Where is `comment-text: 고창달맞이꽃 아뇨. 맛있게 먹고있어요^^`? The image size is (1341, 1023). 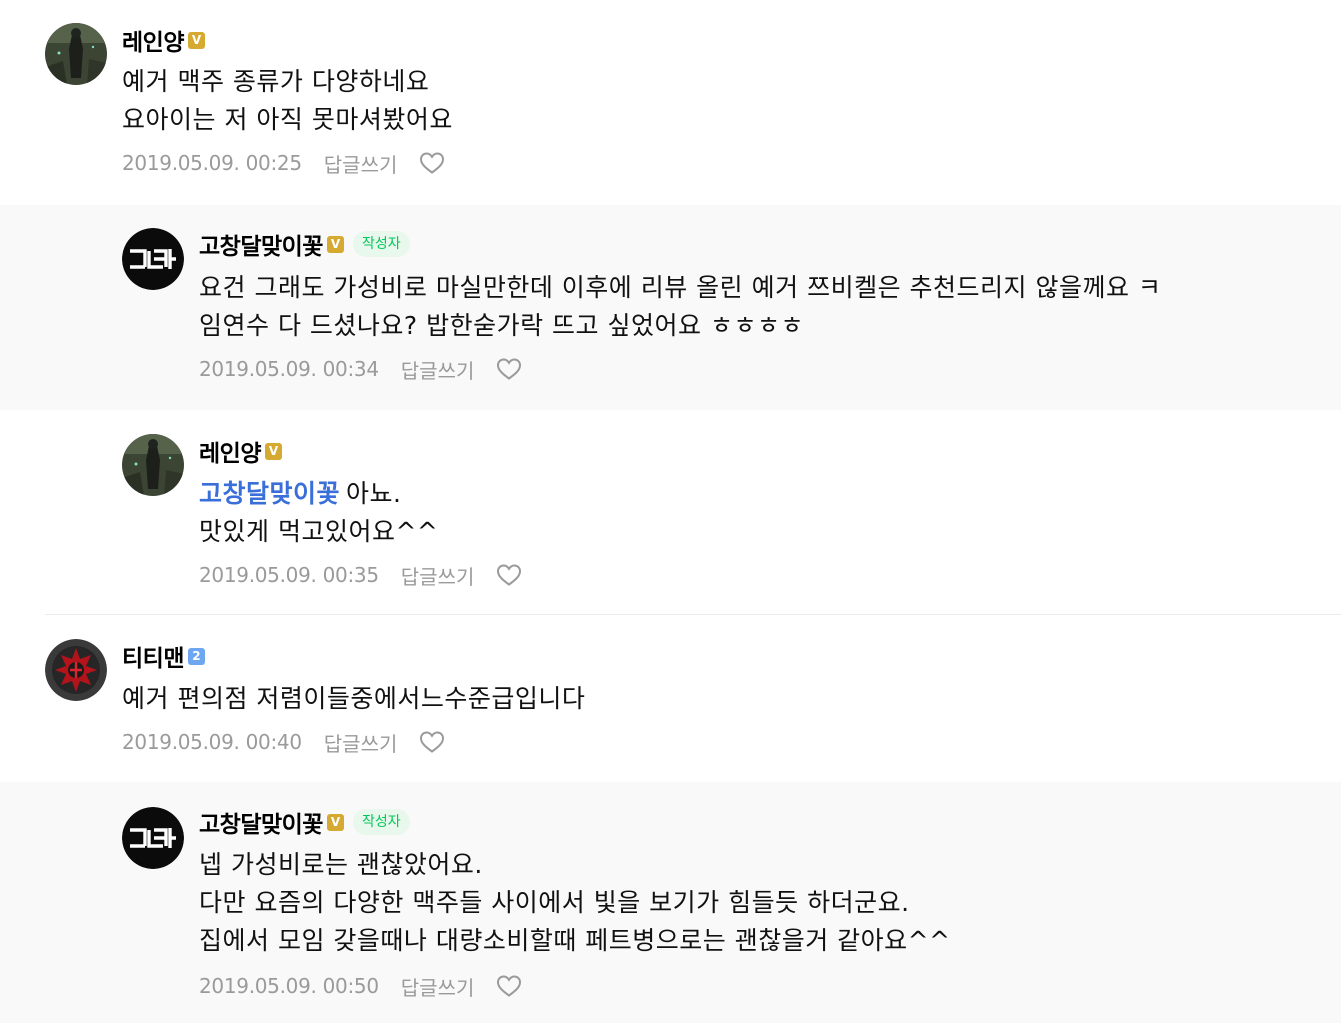
comment-text: 고창달맞이꽃 아뇨. 맛있게 먹고있어요^^ is located at coordinates (318, 513).